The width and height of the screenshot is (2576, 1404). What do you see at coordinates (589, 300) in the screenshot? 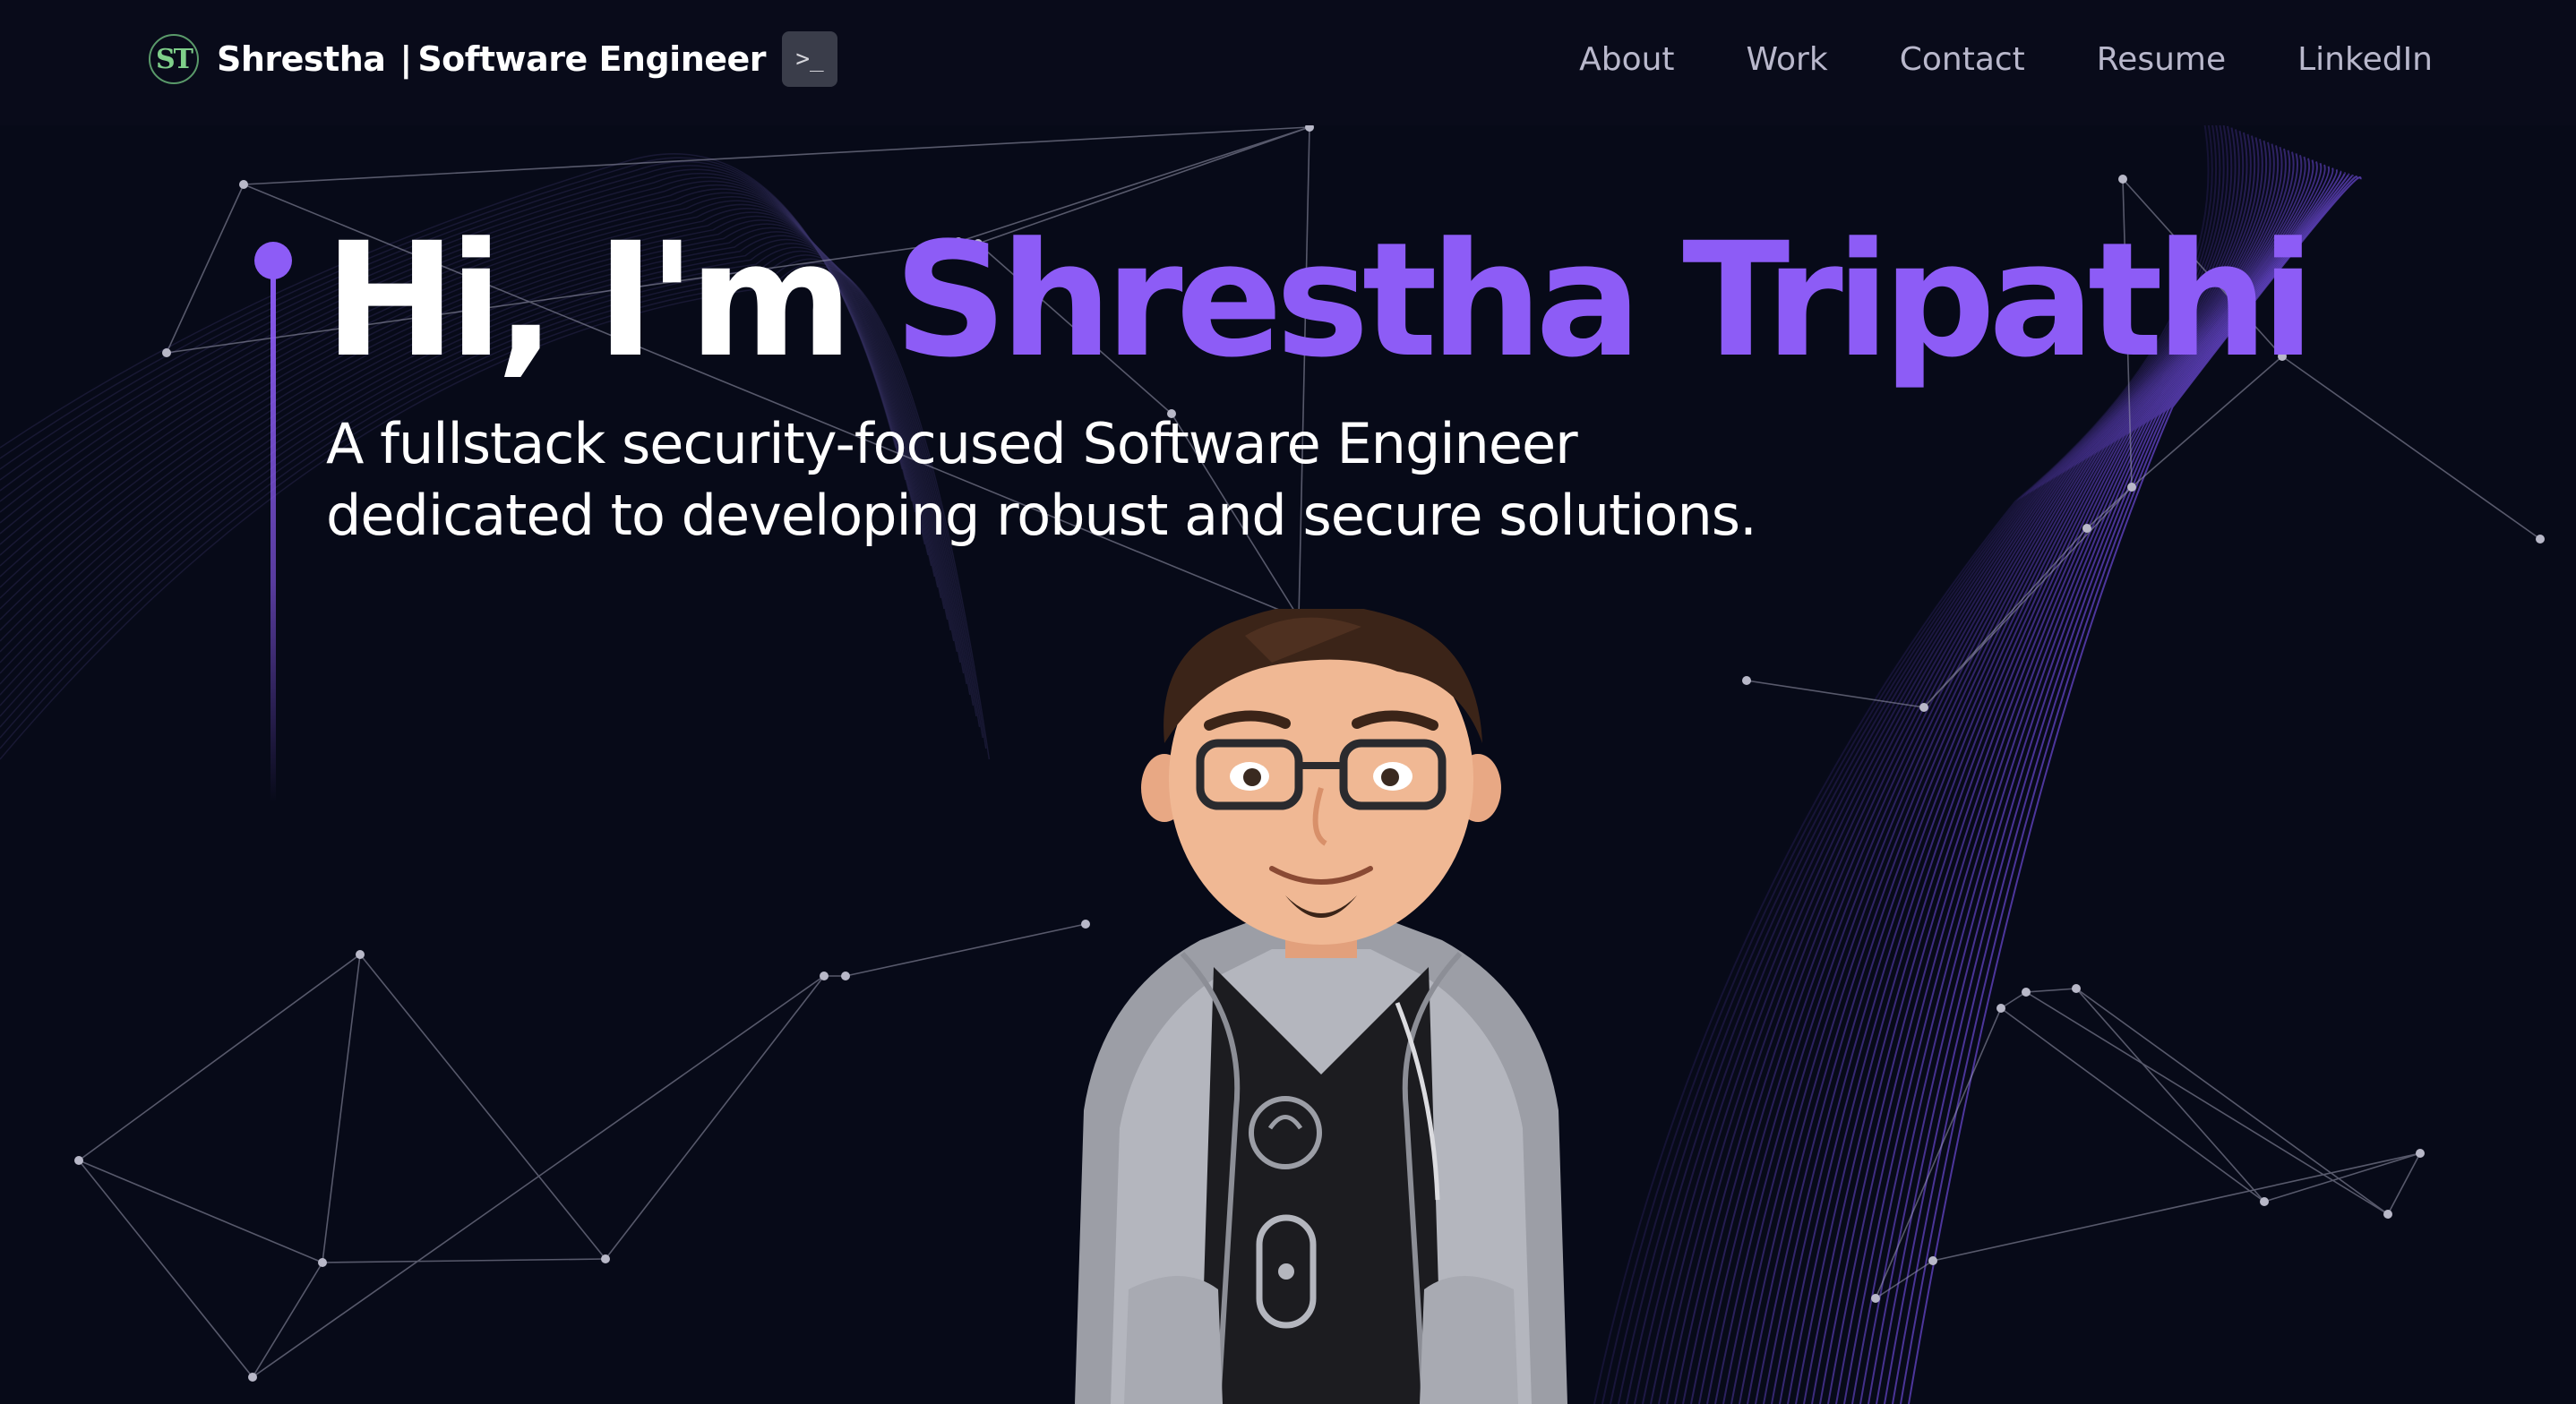
I see `hero-greeting: Hi, I'm` at bounding box center [589, 300].